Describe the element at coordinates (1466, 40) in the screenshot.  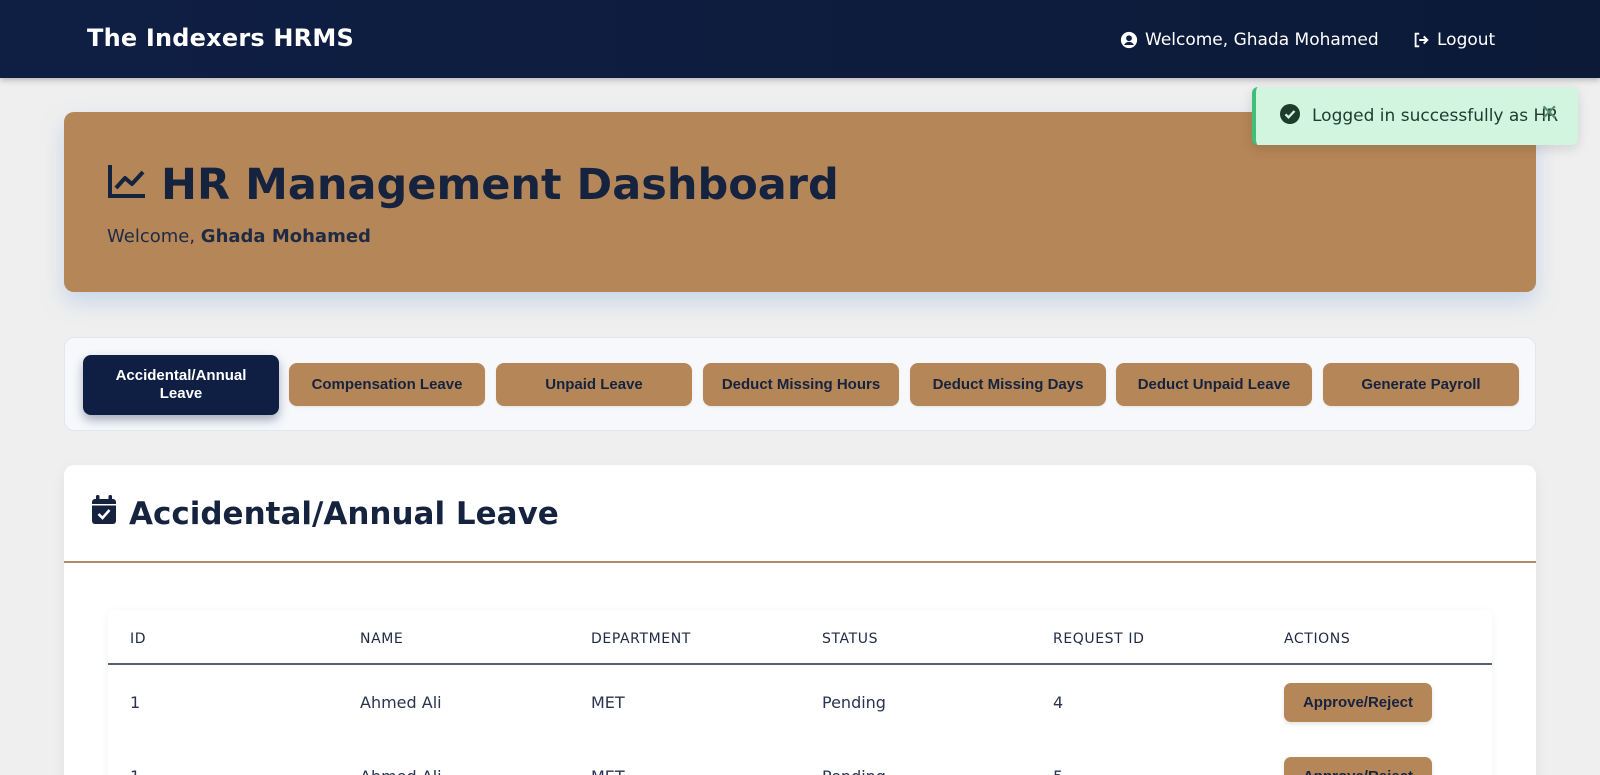
I see `logout-label: Logout` at that location.